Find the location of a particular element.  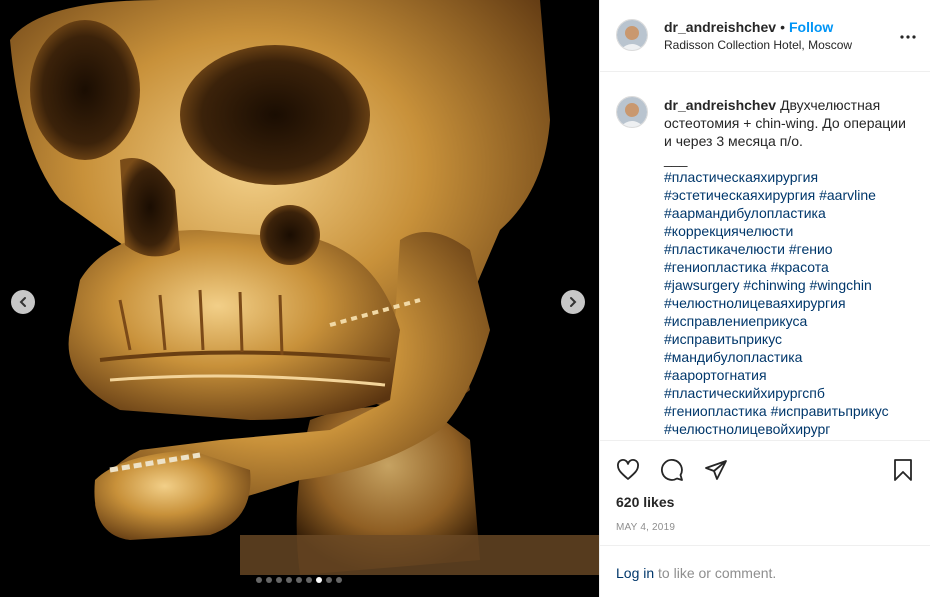

hashtag-line: #аармандибулопластика is located at coordinates (789, 213).